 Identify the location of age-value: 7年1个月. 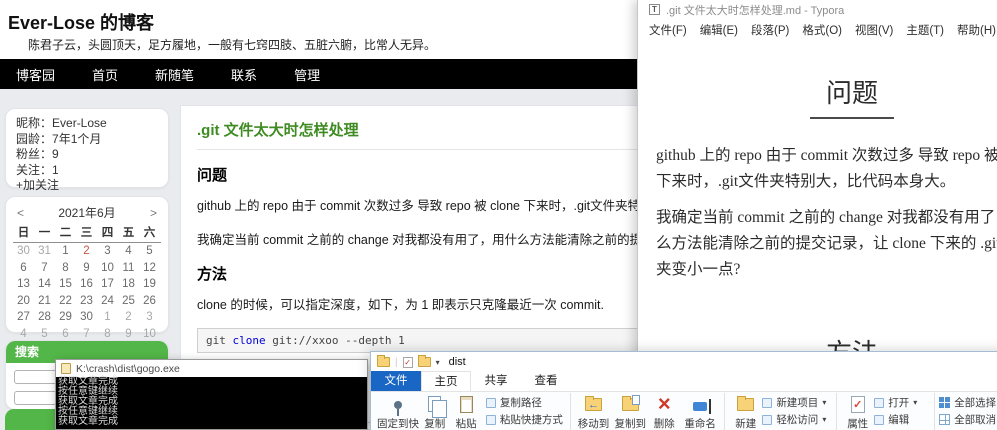
(77, 138).